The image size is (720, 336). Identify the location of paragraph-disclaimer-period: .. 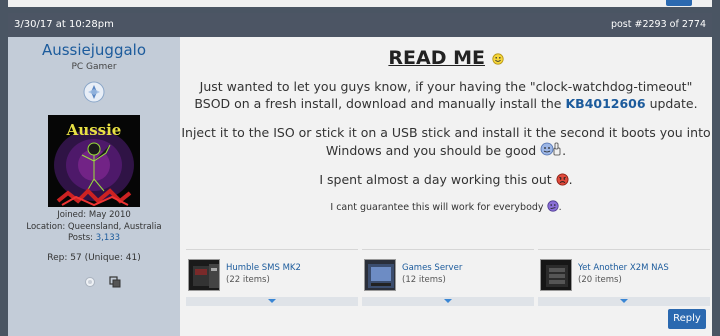
(560, 207).